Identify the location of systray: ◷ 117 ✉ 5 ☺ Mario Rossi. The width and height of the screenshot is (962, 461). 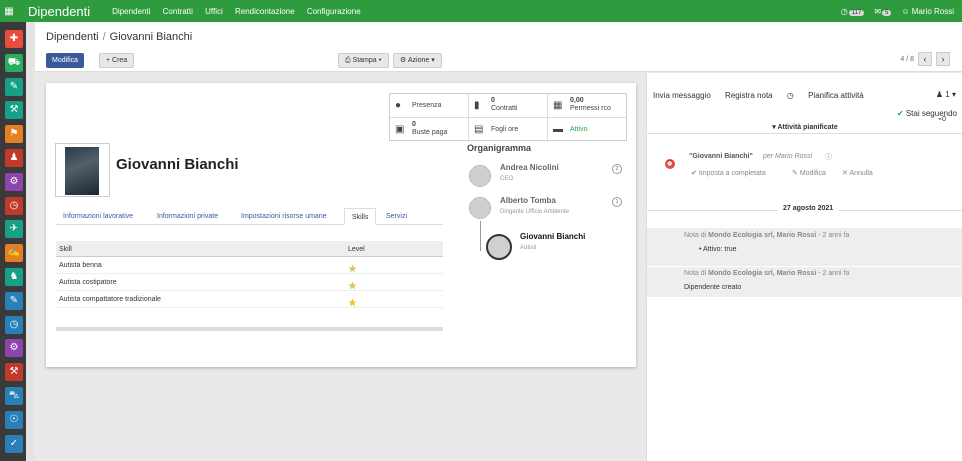
(897, 11).